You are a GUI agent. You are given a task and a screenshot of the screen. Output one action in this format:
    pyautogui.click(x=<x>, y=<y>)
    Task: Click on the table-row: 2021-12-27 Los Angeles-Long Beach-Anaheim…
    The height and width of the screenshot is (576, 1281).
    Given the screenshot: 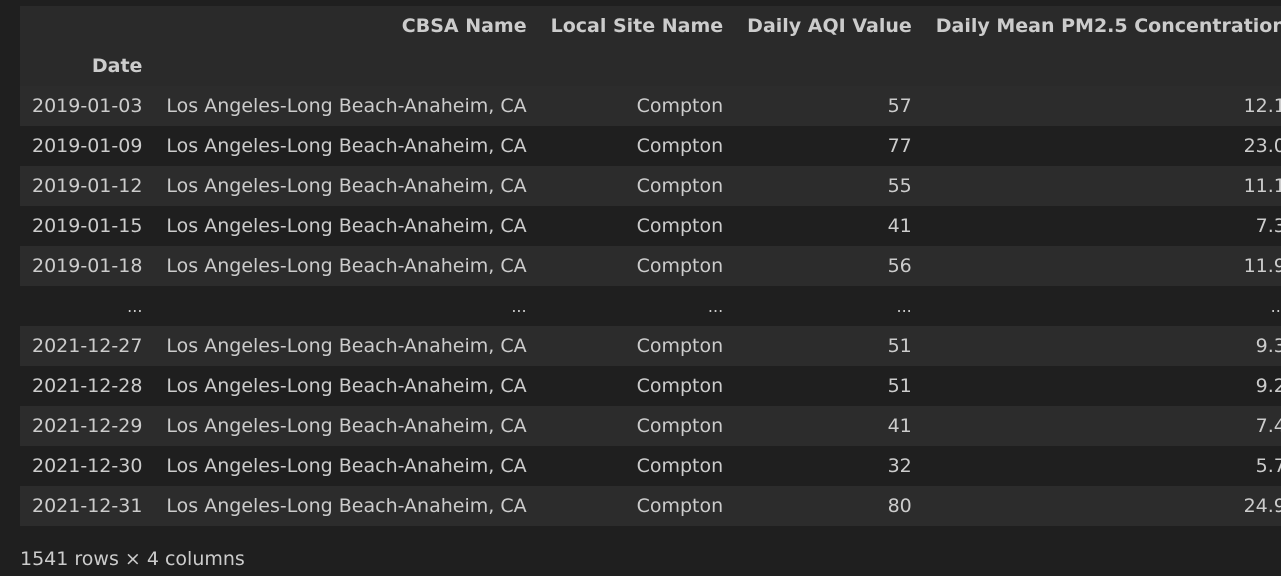 What is the action you would take?
    pyautogui.click(x=650, y=346)
    